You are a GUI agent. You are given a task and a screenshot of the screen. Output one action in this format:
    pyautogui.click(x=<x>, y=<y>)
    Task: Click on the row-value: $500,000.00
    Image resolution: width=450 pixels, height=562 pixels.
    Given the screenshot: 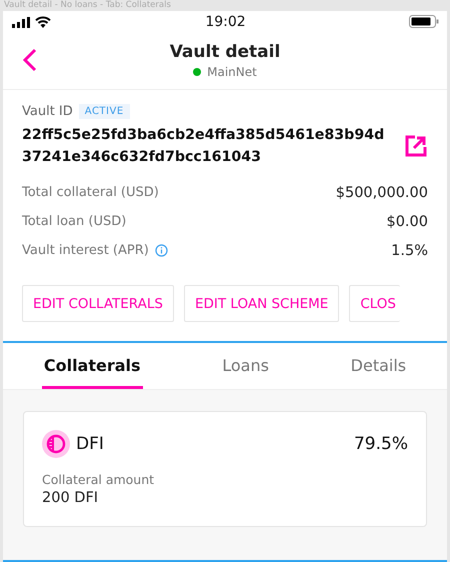 What is the action you would take?
    pyautogui.click(x=382, y=192)
    